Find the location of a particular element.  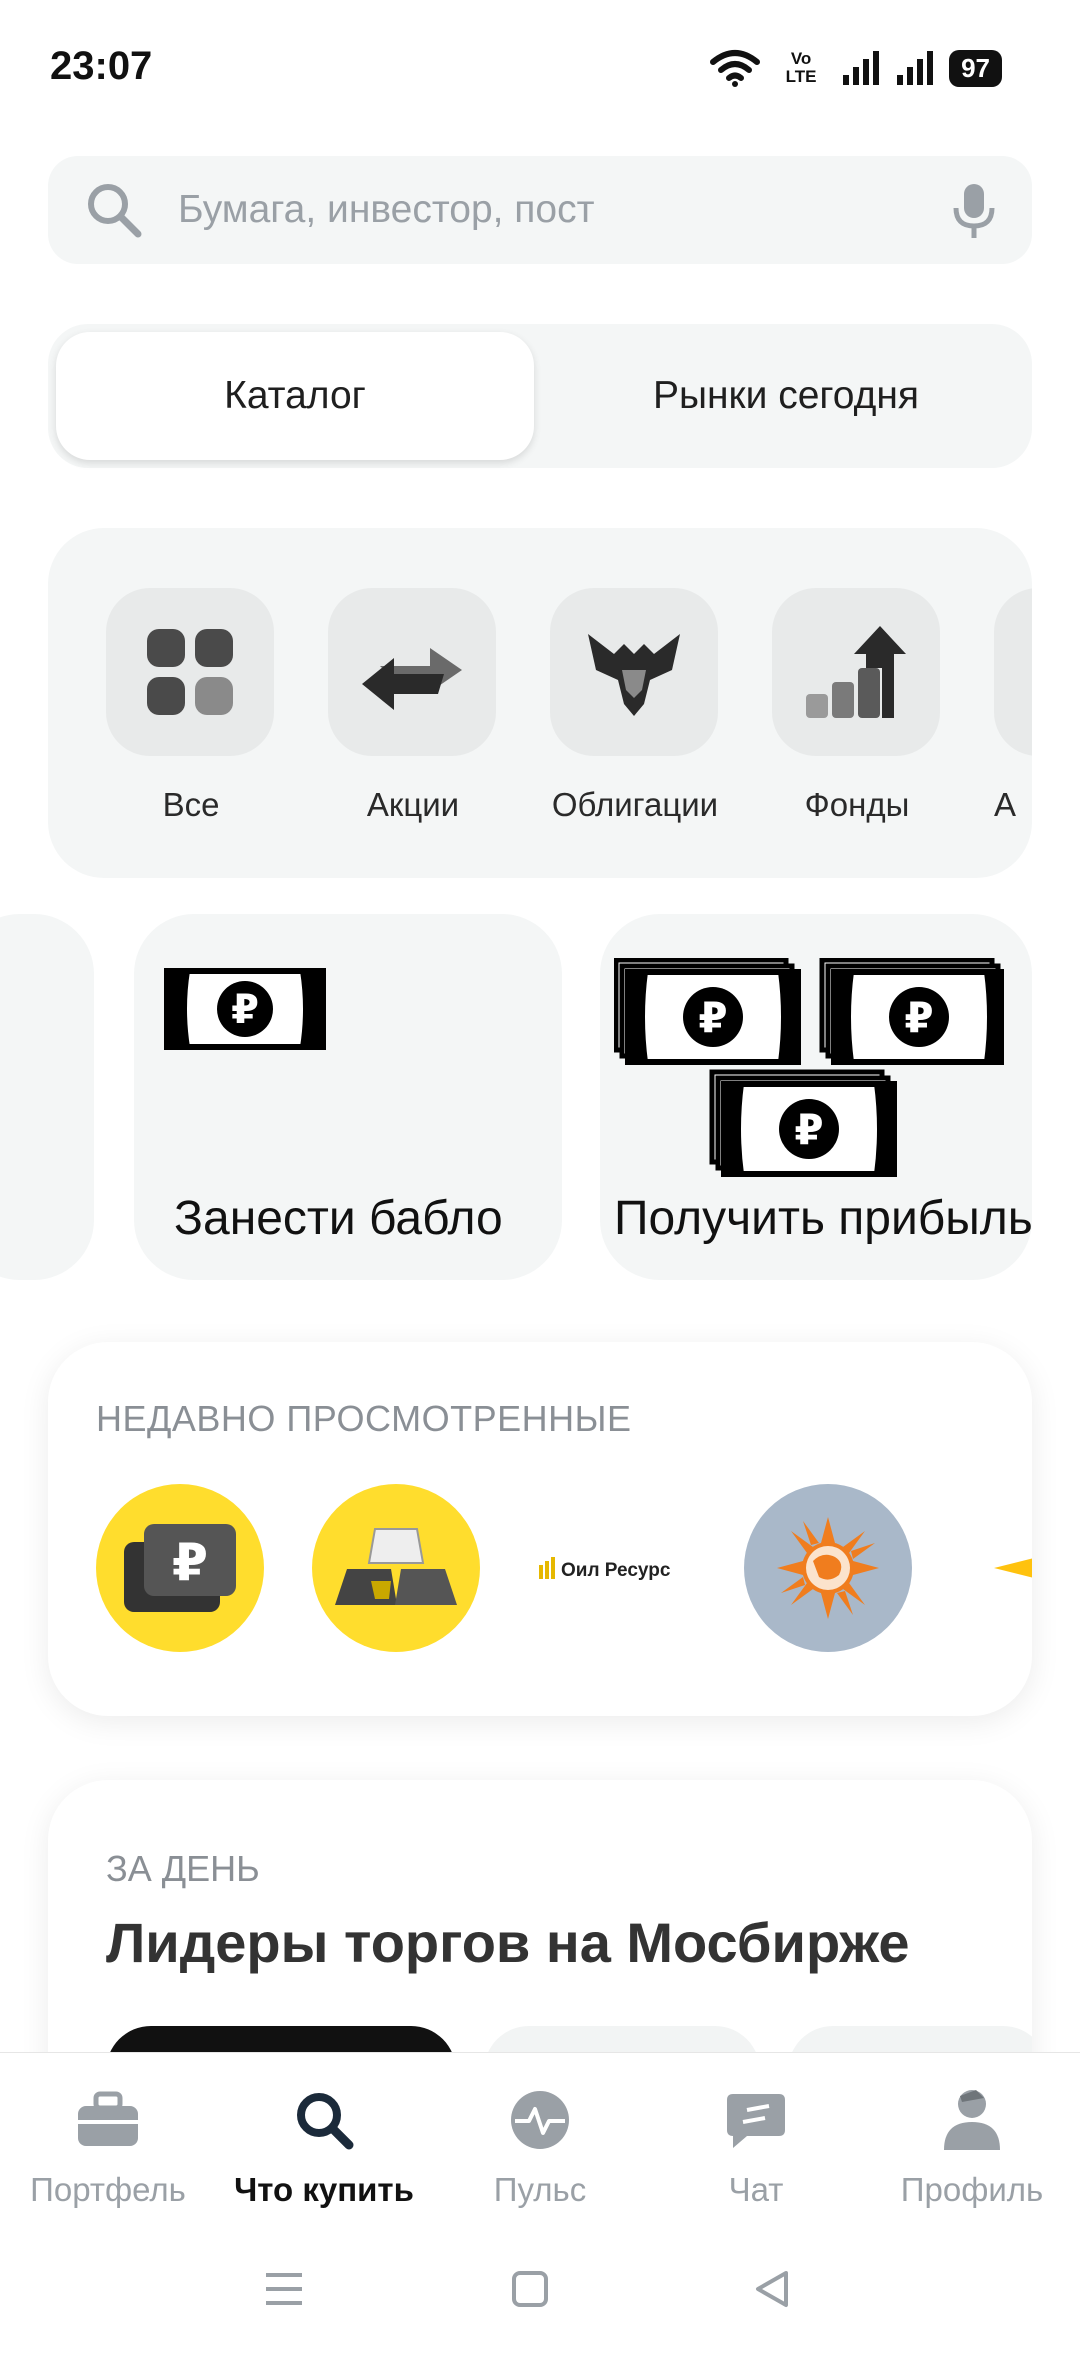

exchange-arrows-icon is located at coordinates (412, 679).